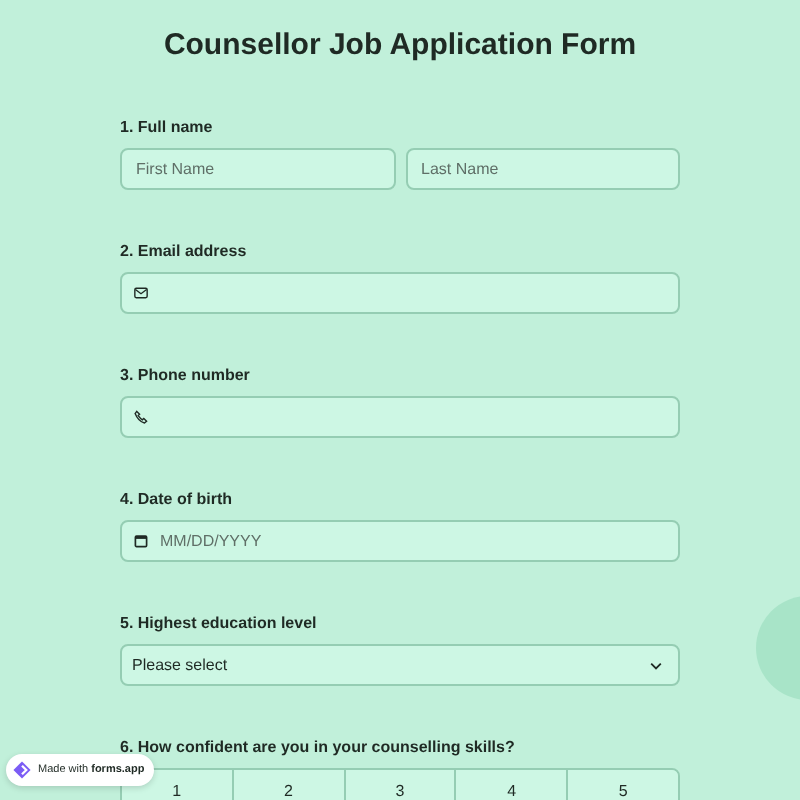 This screenshot has height=800, width=800. Describe the element at coordinates (184, 251) in the screenshot. I see `question-label: 2. Email address` at that location.